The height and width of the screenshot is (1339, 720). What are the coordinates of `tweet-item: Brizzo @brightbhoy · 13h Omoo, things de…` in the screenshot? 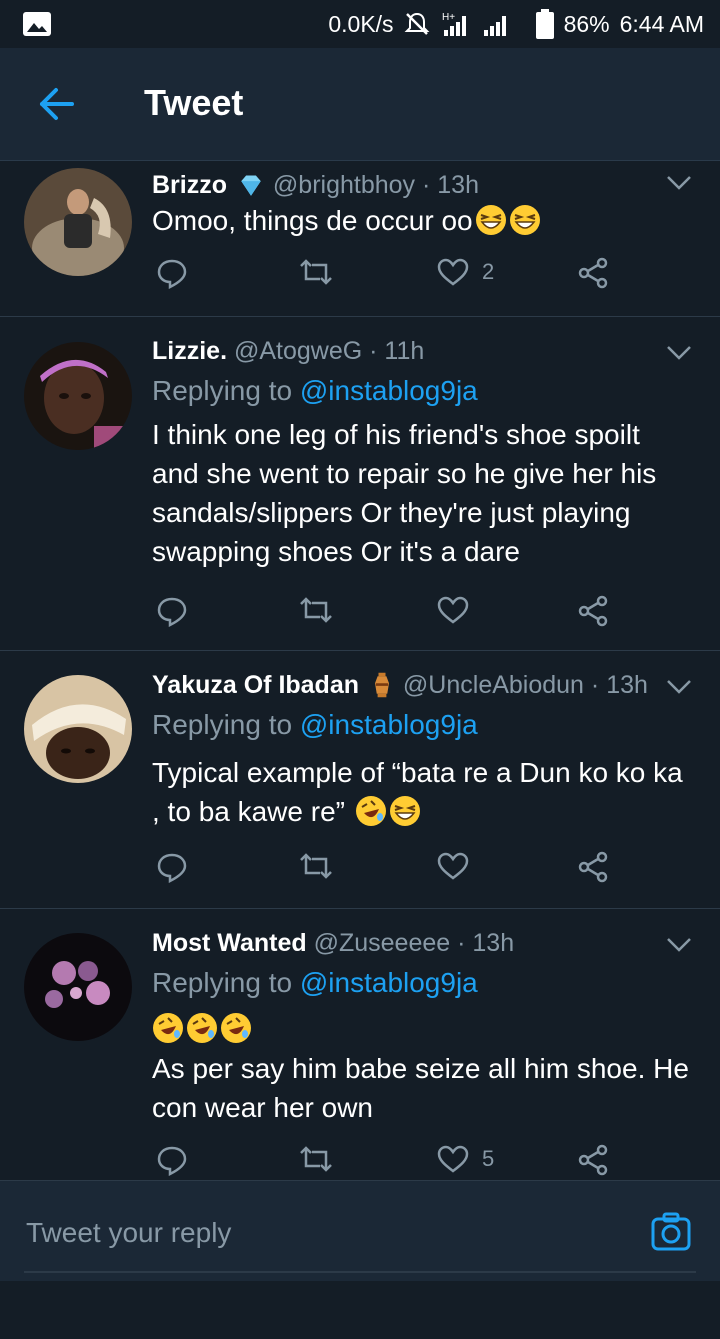 It's located at (360, 239).